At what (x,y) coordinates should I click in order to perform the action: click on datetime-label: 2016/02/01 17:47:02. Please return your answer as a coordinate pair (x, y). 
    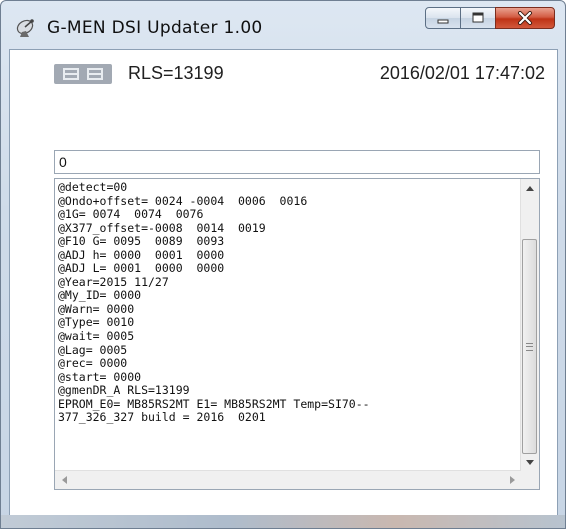
    Looking at the image, I should click on (462, 73).